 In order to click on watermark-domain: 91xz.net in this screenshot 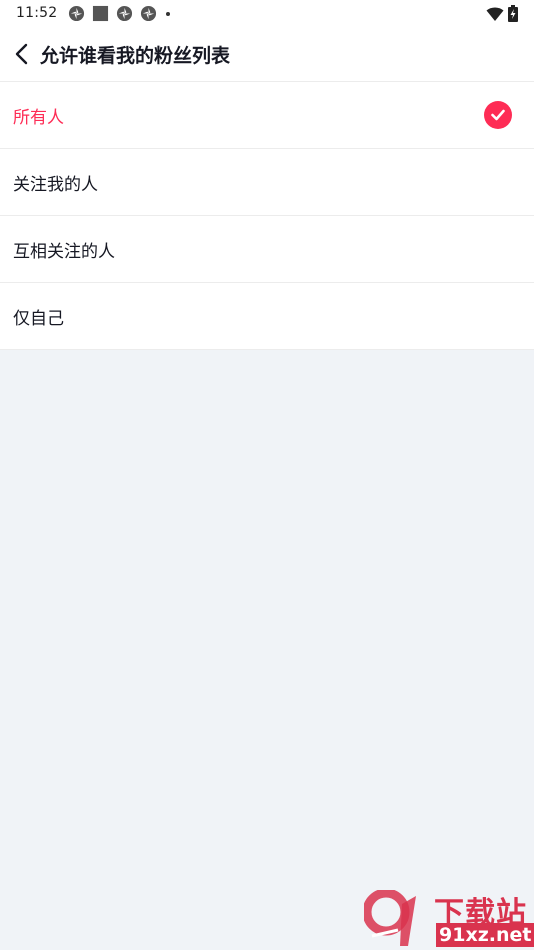, I will do `click(485, 935)`.